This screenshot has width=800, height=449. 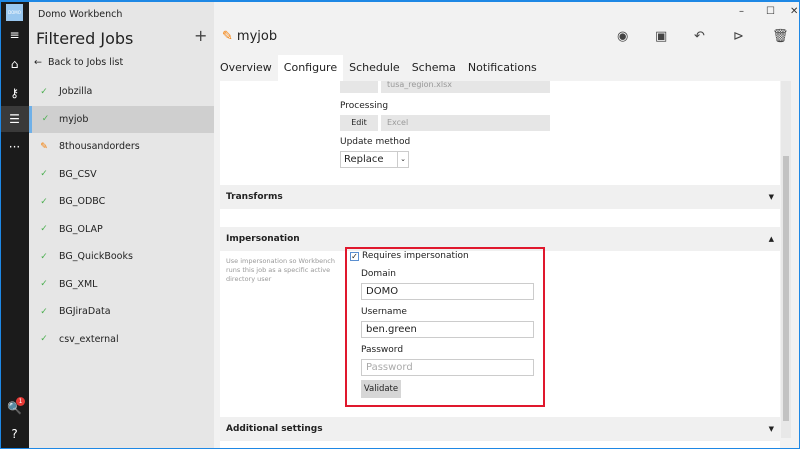 What do you see at coordinates (794, 11) in the screenshot?
I see `close-button: ✕` at bounding box center [794, 11].